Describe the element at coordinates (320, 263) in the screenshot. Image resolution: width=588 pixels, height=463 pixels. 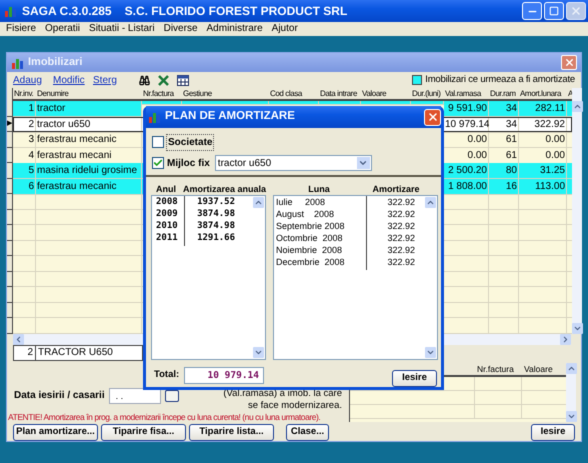
I see `month-cell: Decembrie 2008` at that location.